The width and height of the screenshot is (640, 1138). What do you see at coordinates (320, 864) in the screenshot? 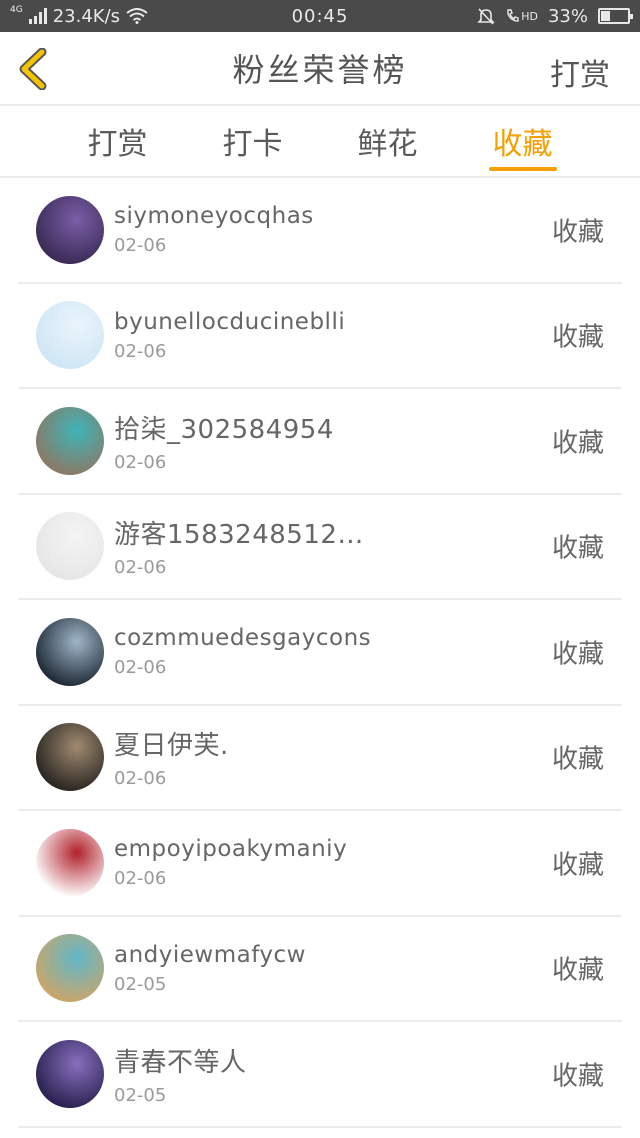
I see `list-item: empoyipoakymaniy 02-06 收藏` at bounding box center [320, 864].